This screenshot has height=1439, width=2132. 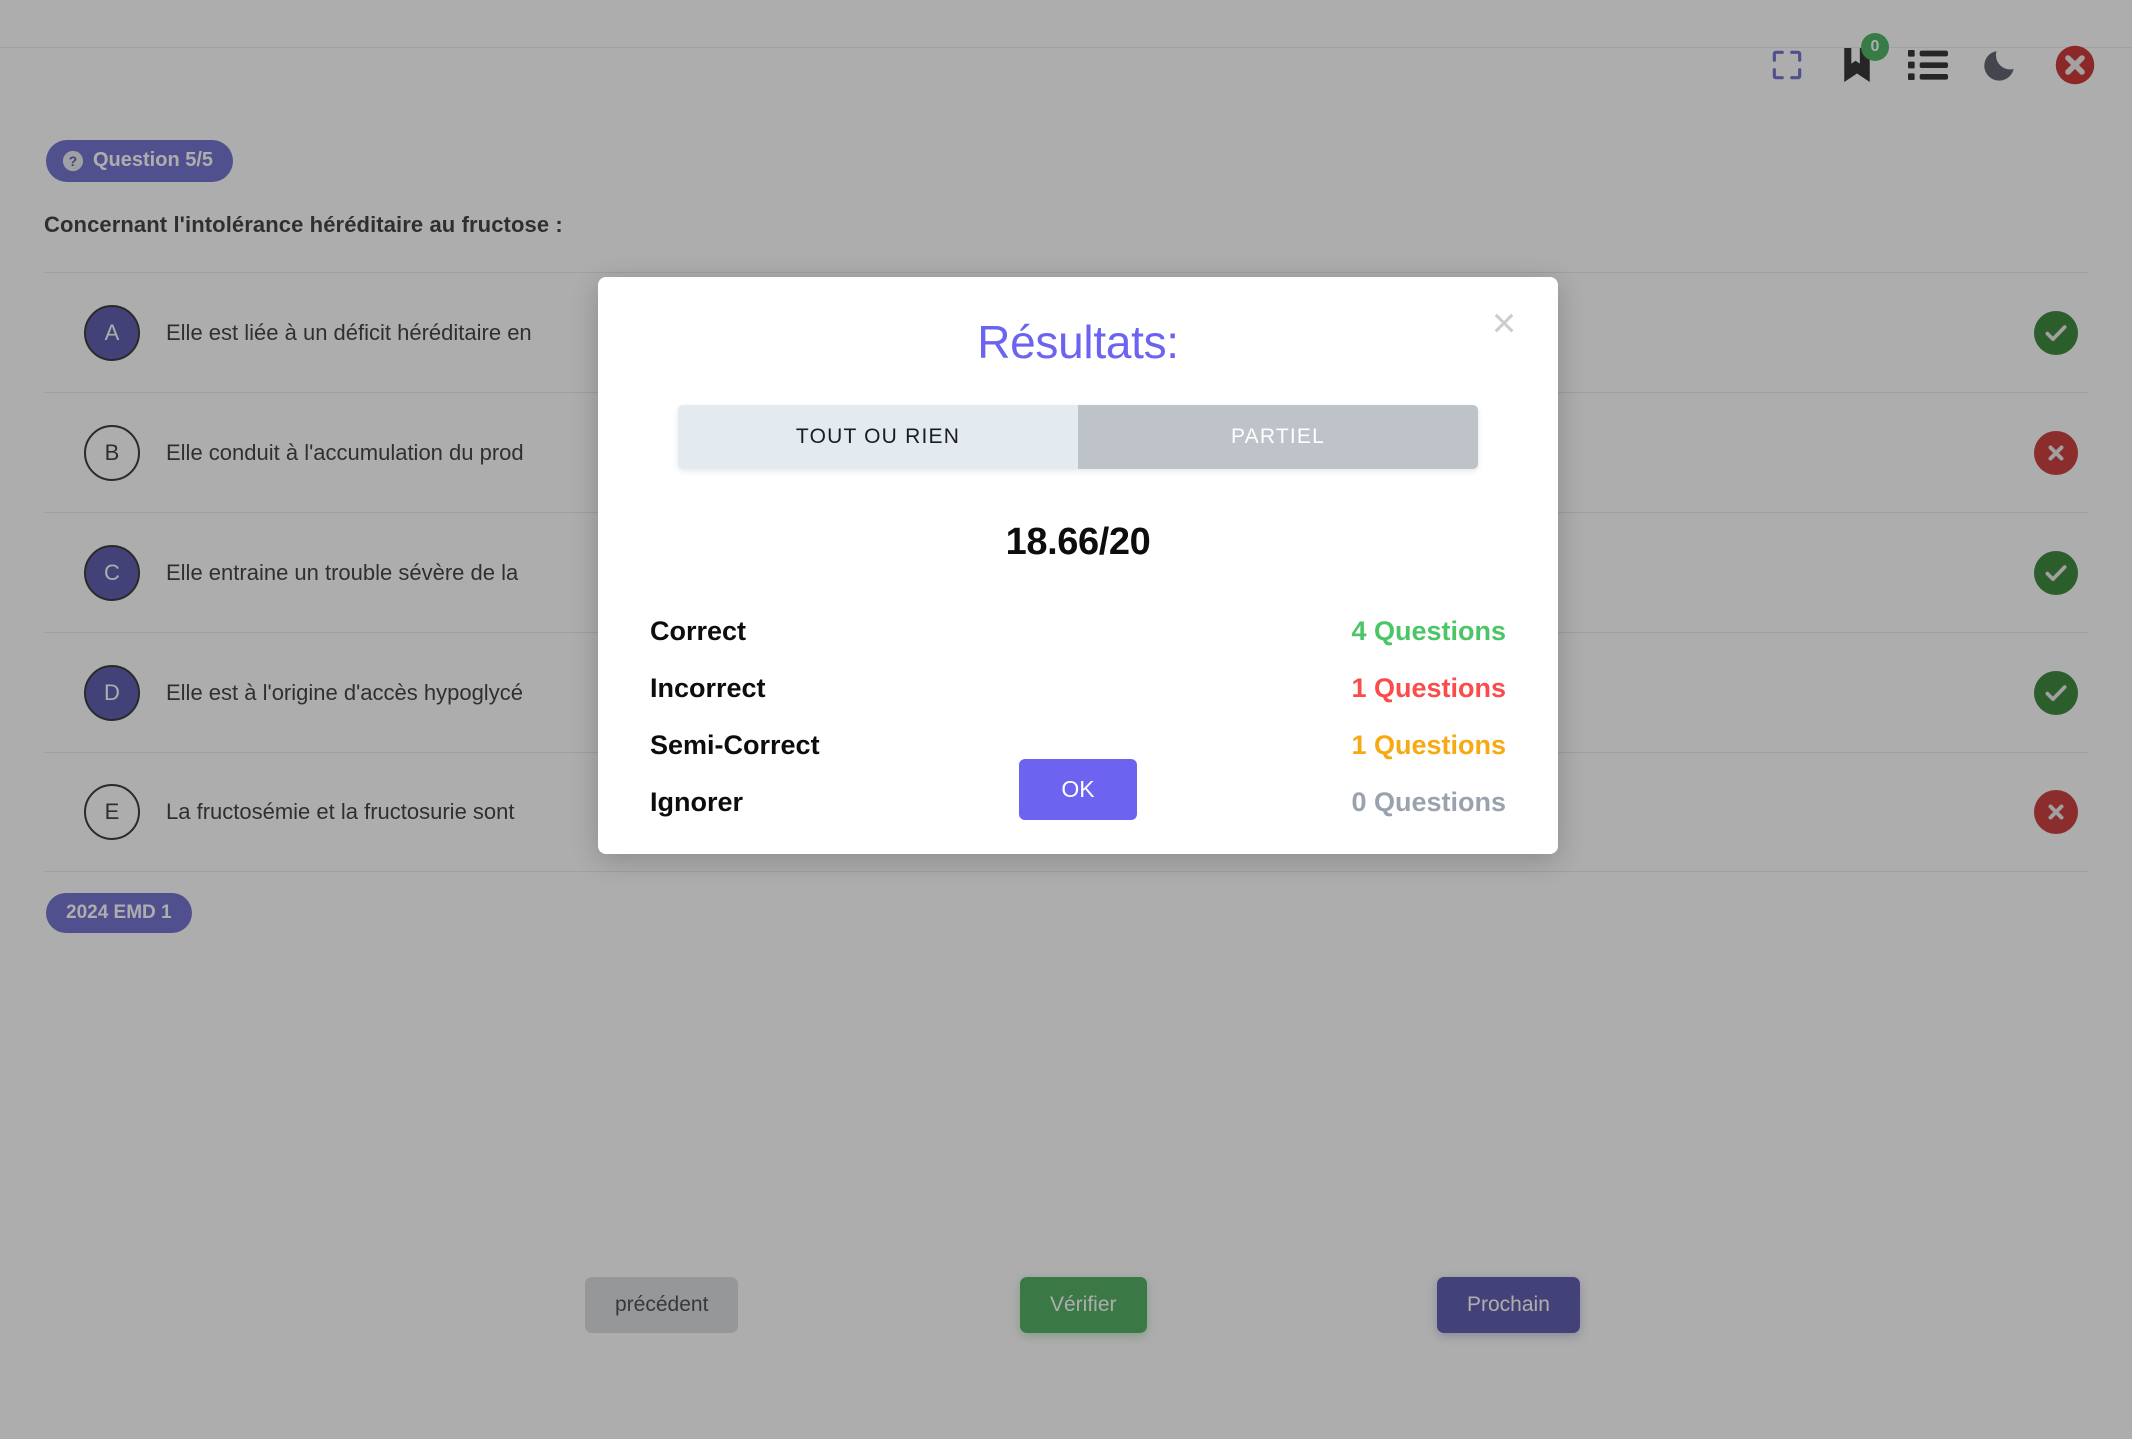 I want to click on stat-row-incorrect: Incorrect 1 Questions, so click(x=1078, y=688).